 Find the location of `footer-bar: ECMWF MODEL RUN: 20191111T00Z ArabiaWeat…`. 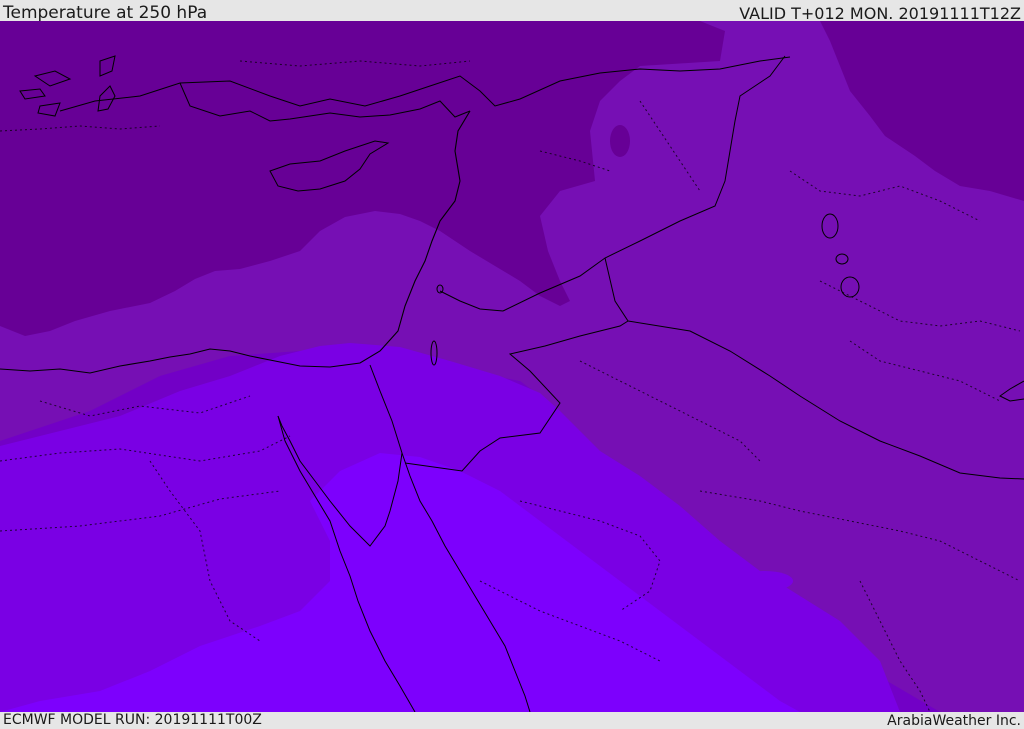

footer-bar: ECMWF MODEL RUN: 20191111T00Z ArabiaWeat… is located at coordinates (512, 720).